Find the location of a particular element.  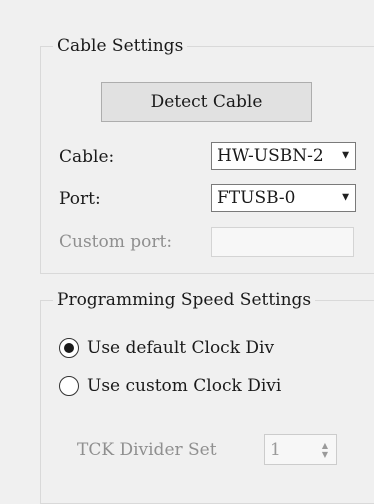

port-label: Port: is located at coordinates (80, 199).